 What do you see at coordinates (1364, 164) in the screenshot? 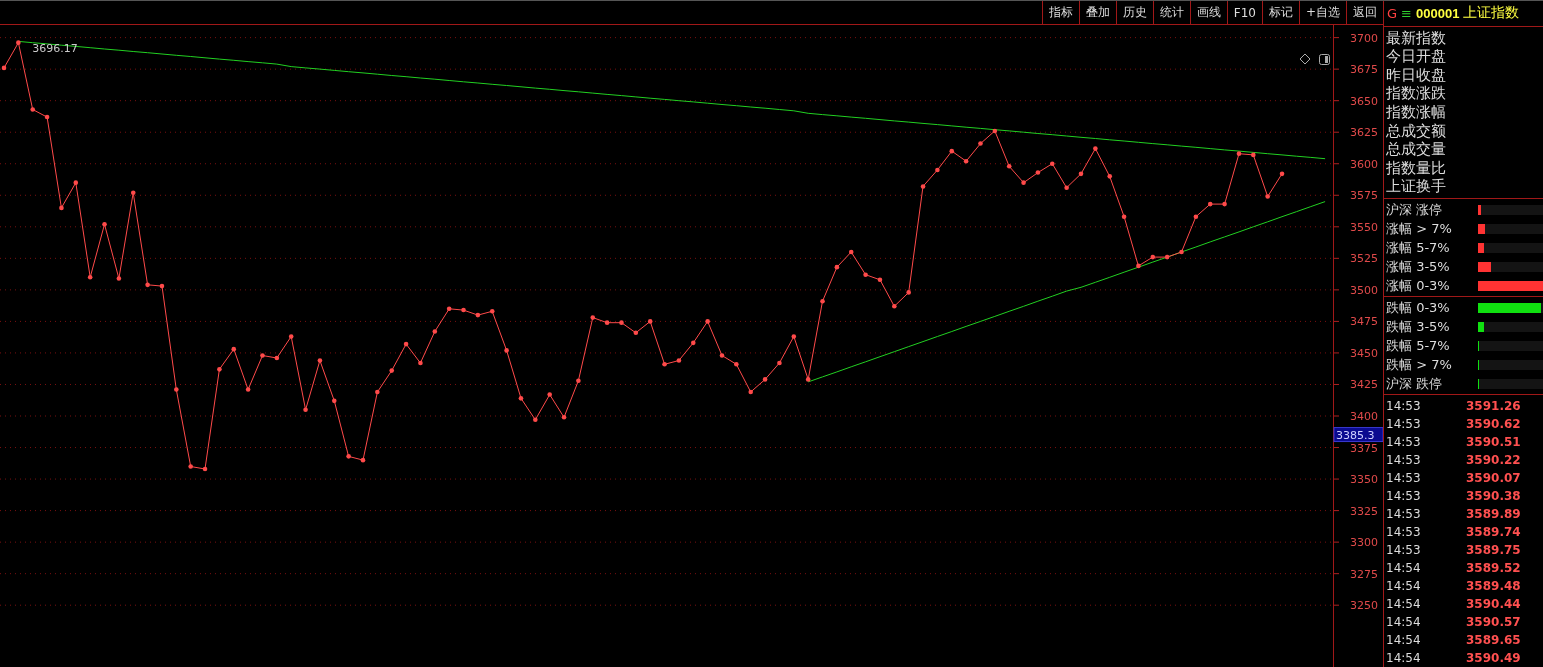
I see `axis-label: 3600` at bounding box center [1364, 164].